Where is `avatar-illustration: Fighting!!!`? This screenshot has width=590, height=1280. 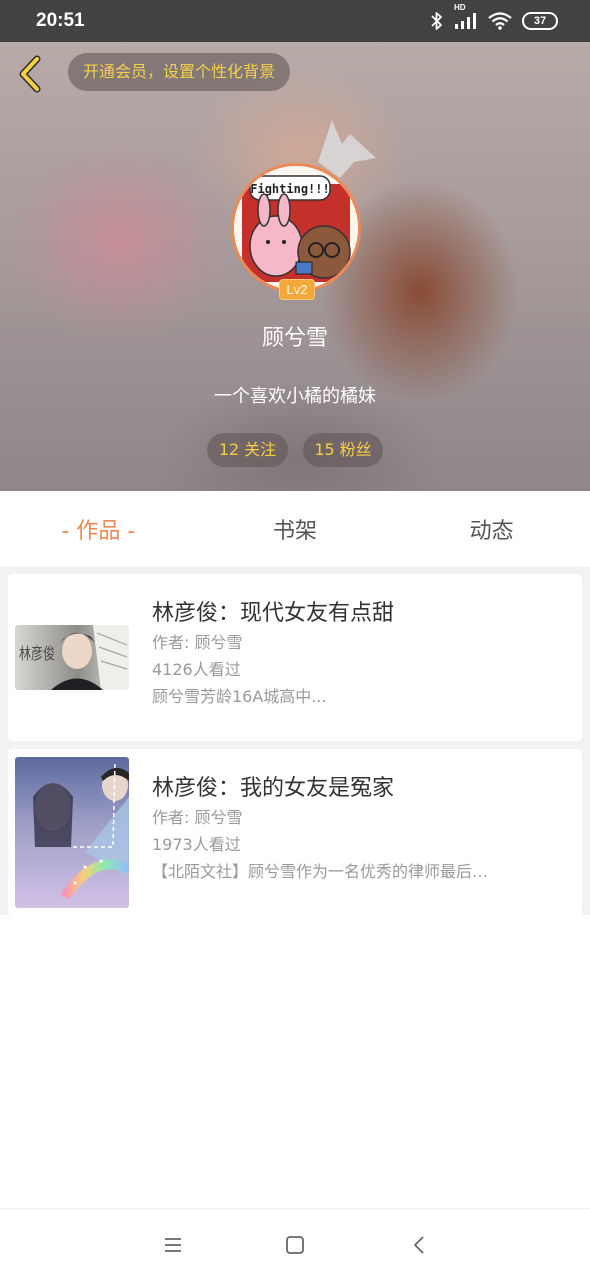 avatar-illustration: Fighting!!! is located at coordinates (296, 228).